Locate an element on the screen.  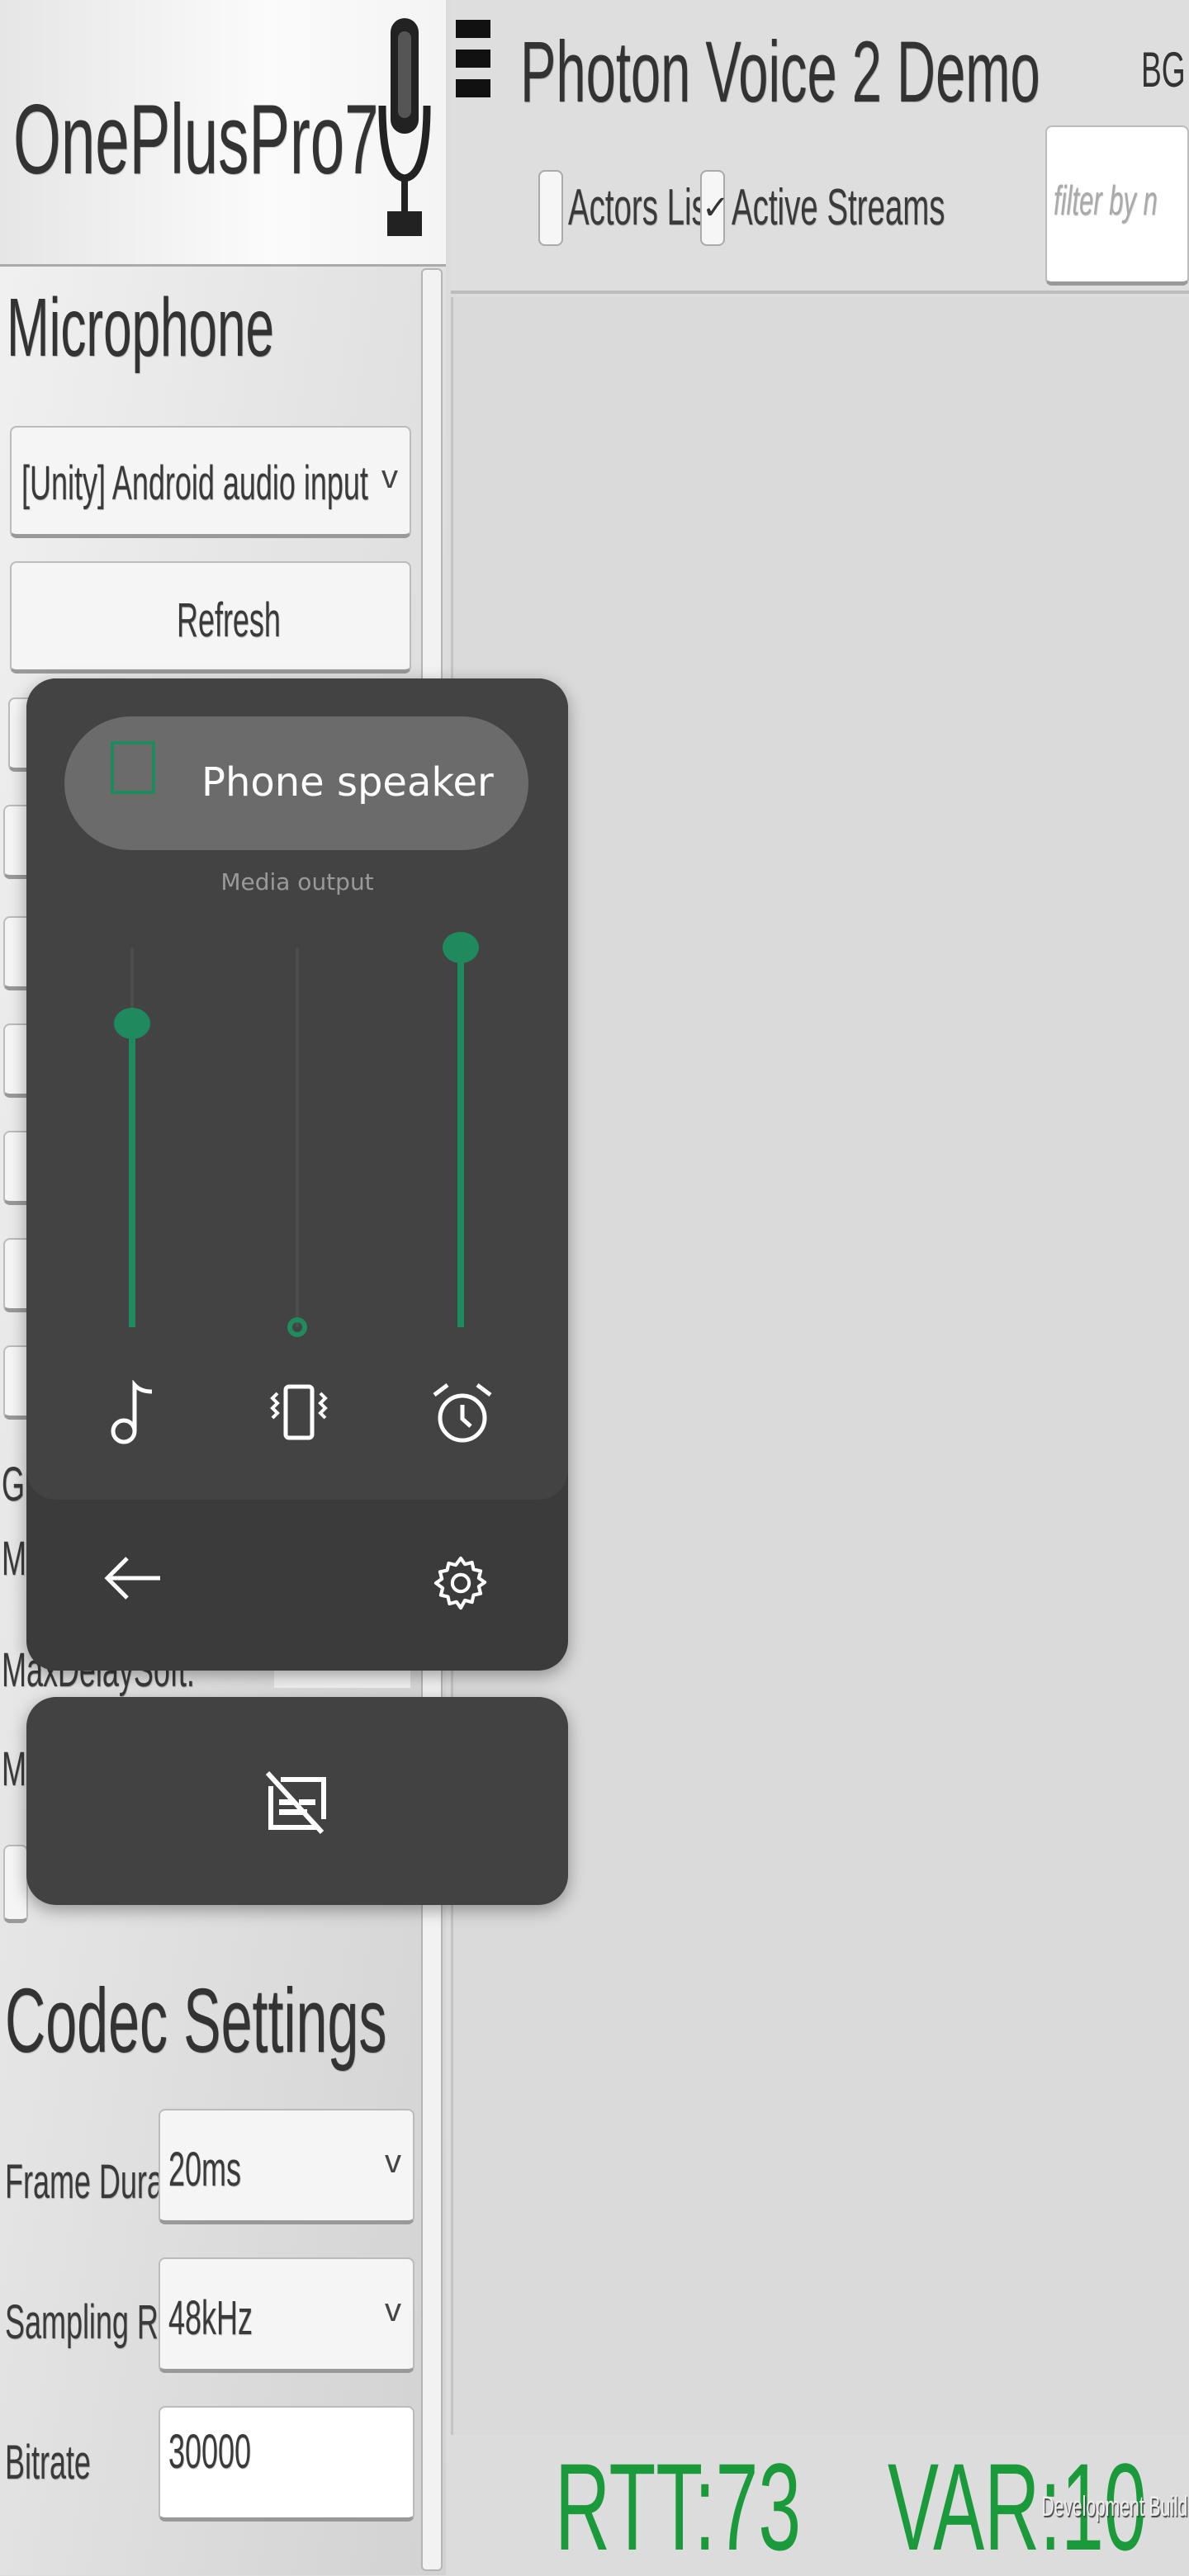
bitrate-label: Bitrate is located at coordinates (48, 2462).